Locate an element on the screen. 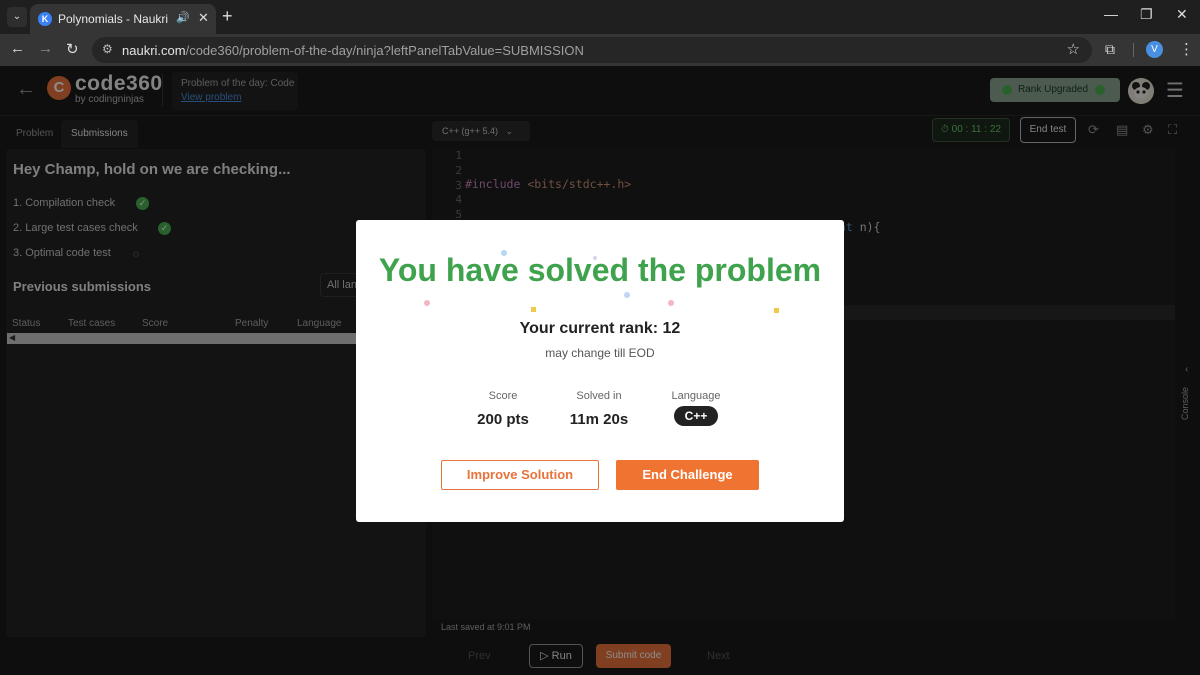 The height and width of the screenshot is (675, 1200). extensions-icon: ⧉ is located at coordinates (1110, 49).